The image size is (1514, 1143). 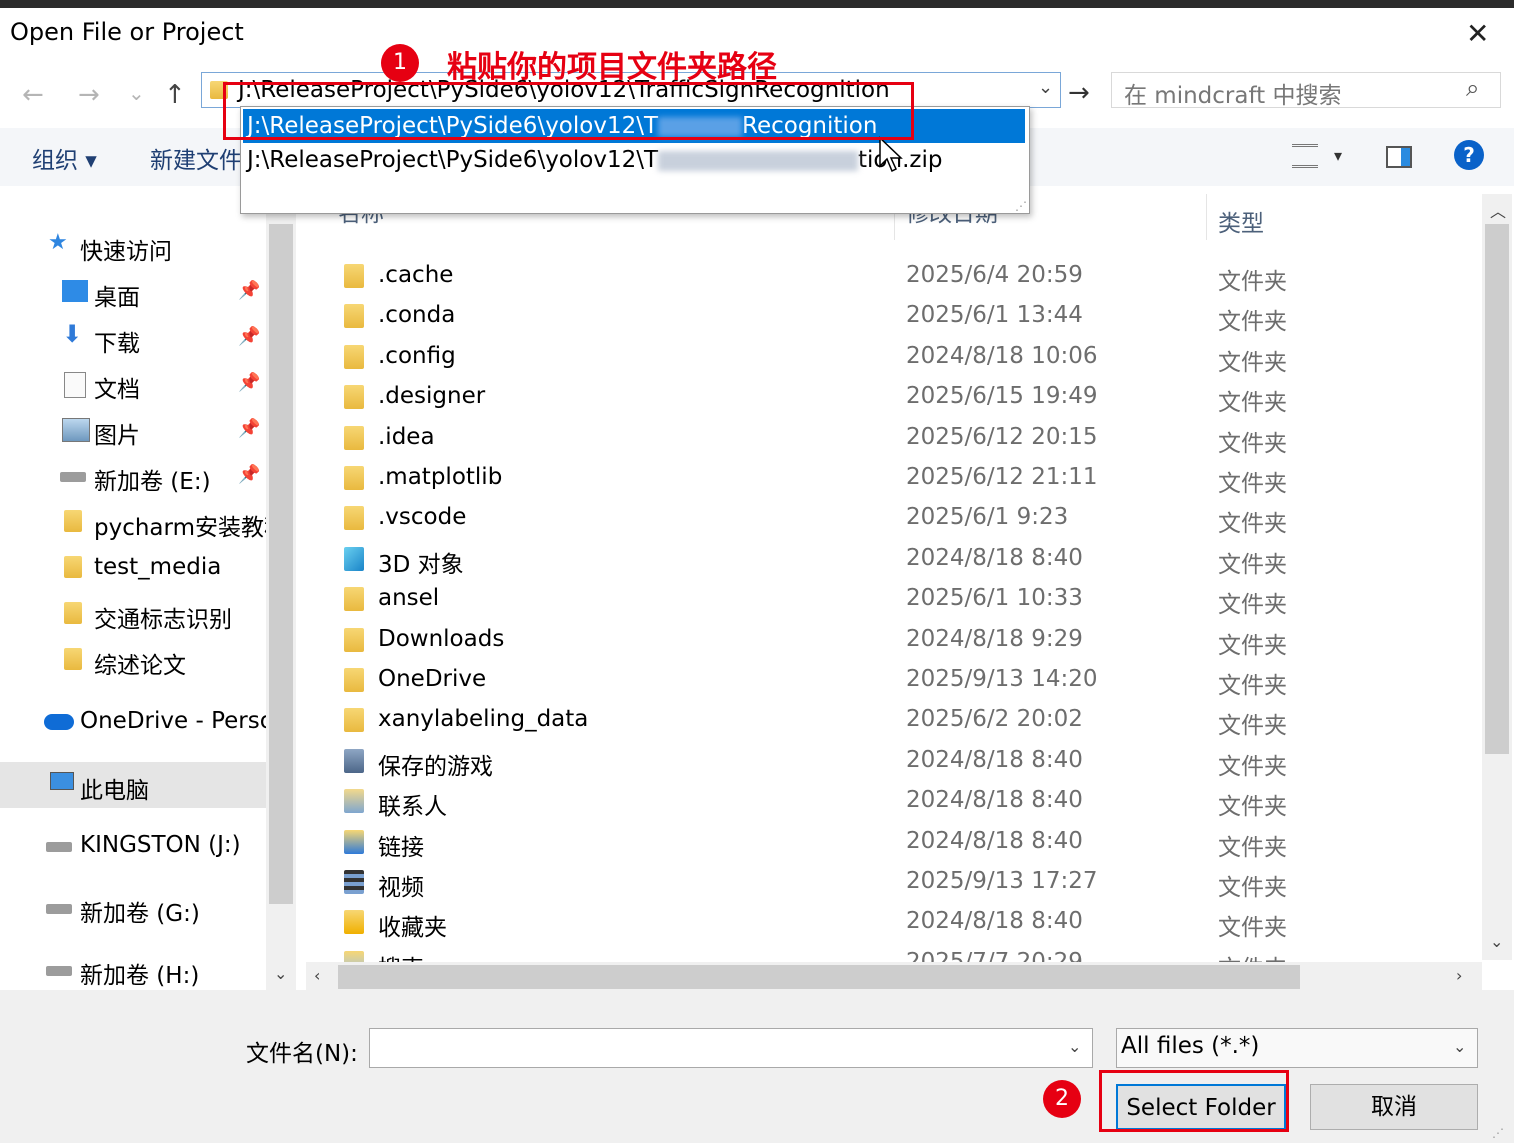 I want to click on sidebar-item-quick-access: ★ 快速访问, so click(x=133, y=246).